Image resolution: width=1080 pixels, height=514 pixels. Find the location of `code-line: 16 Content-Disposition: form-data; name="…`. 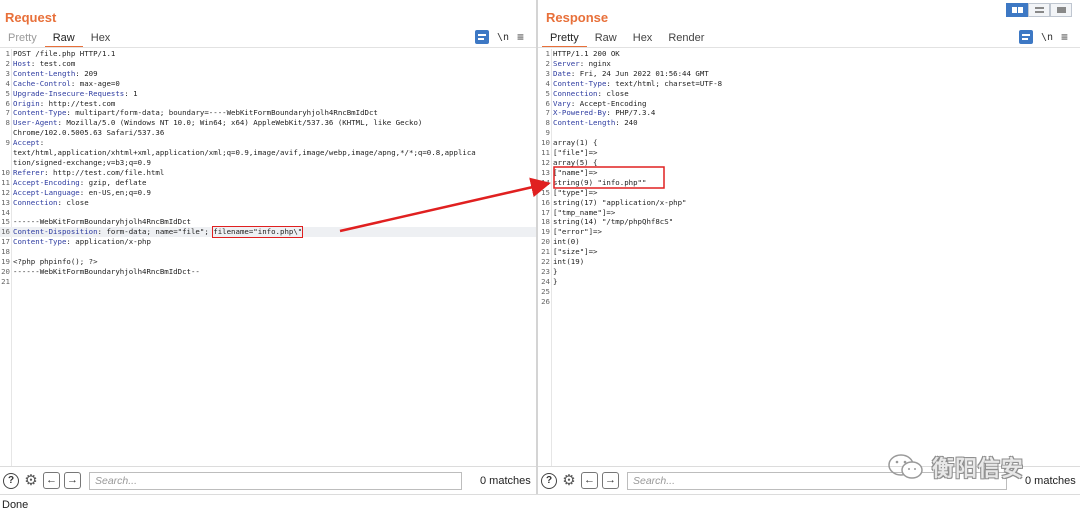

code-line: 16 Content-Disposition: form-data; name="… is located at coordinates (268, 232).